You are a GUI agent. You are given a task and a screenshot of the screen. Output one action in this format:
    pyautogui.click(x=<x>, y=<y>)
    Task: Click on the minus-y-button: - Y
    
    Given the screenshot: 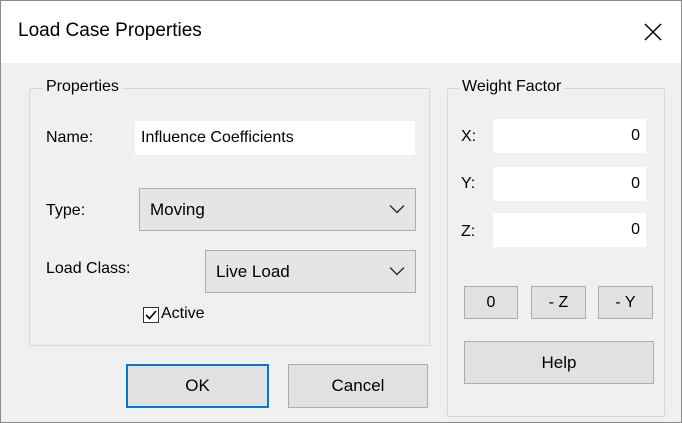 What is the action you would take?
    pyautogui.click(x=625, y=302)
    